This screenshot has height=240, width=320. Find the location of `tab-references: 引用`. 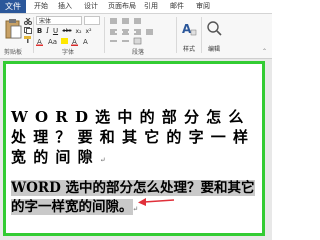

tab-references: 引用 is located at coordinates (151, 6).